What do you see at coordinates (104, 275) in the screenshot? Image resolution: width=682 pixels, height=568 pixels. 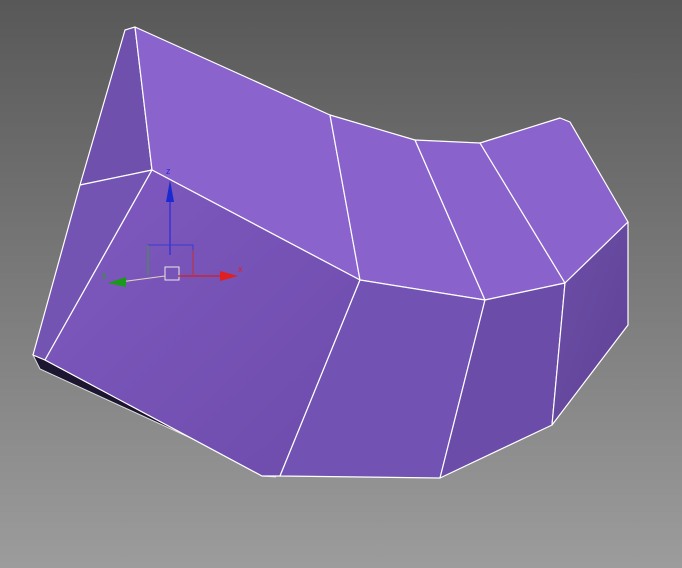 I see `y-axis-label: y` at bounding box center [104, 275].